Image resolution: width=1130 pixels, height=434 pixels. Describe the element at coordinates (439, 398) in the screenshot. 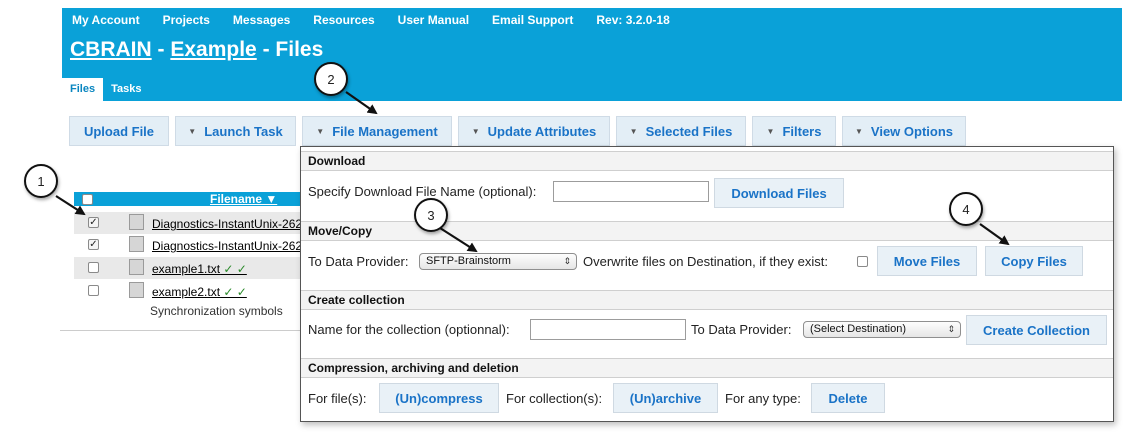

I see `uncompress-button: (Un)compress` at that location.